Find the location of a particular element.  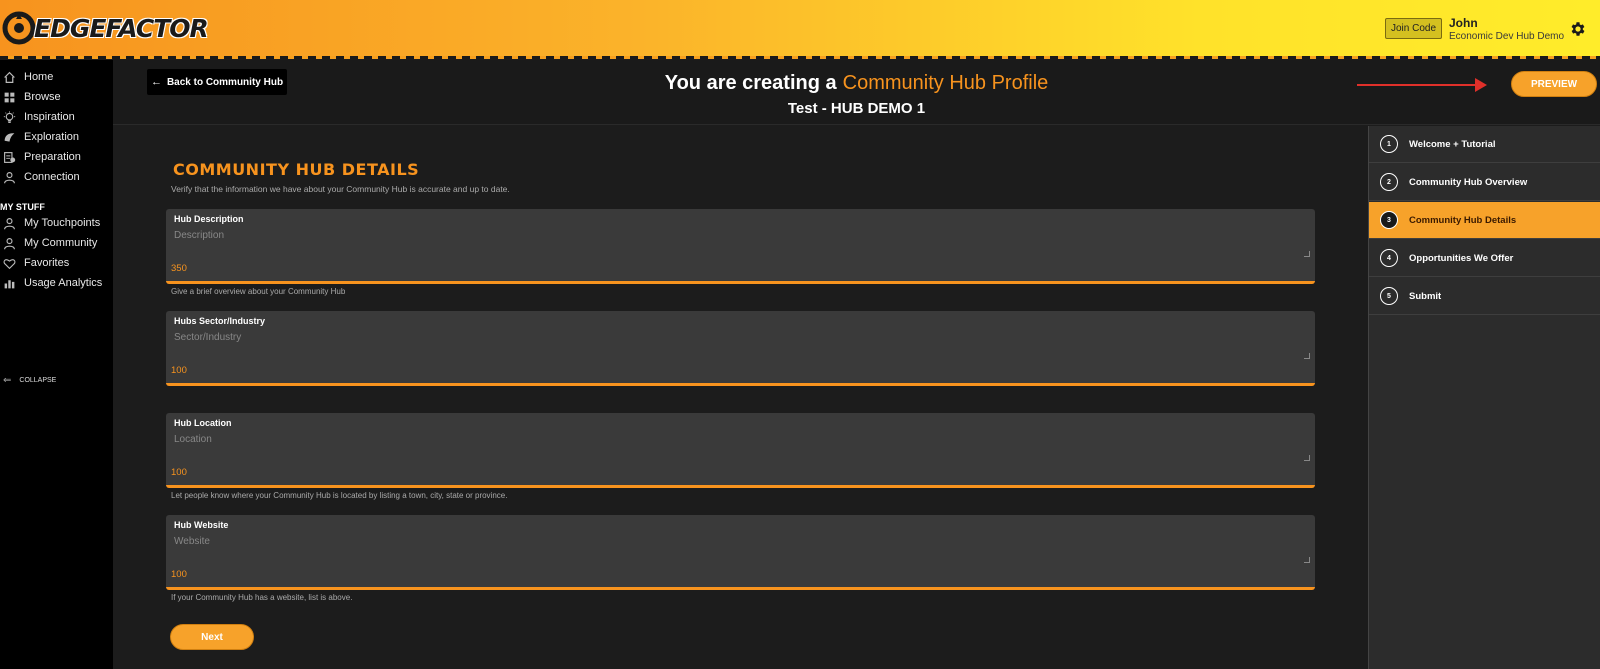

sidebar-item-preparation: Preparation is located at coordinates (56, 157).